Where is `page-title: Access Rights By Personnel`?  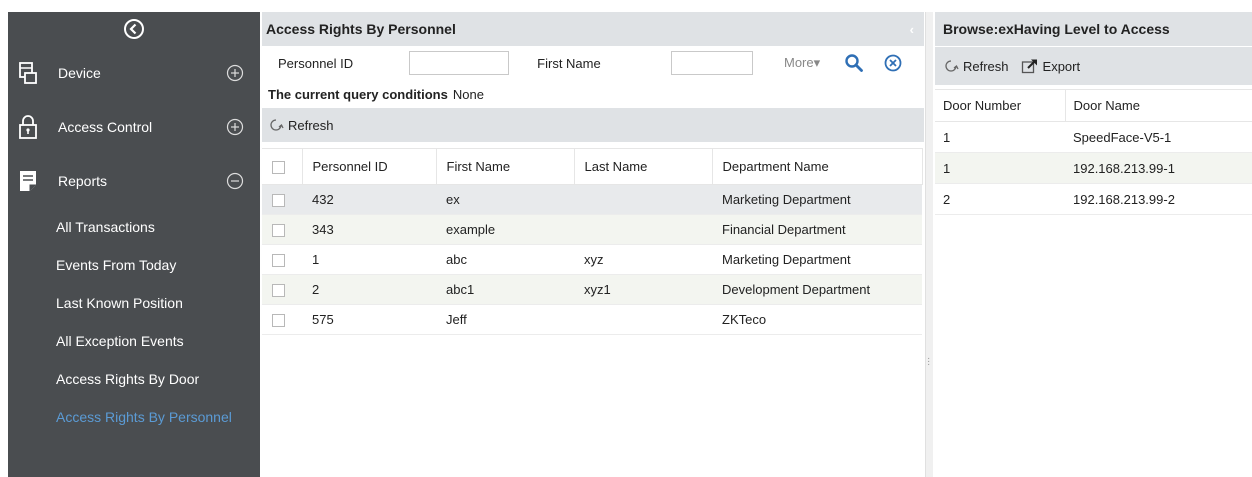 page-title: Access Rights By Personnel is located at coordinates (361, 29).